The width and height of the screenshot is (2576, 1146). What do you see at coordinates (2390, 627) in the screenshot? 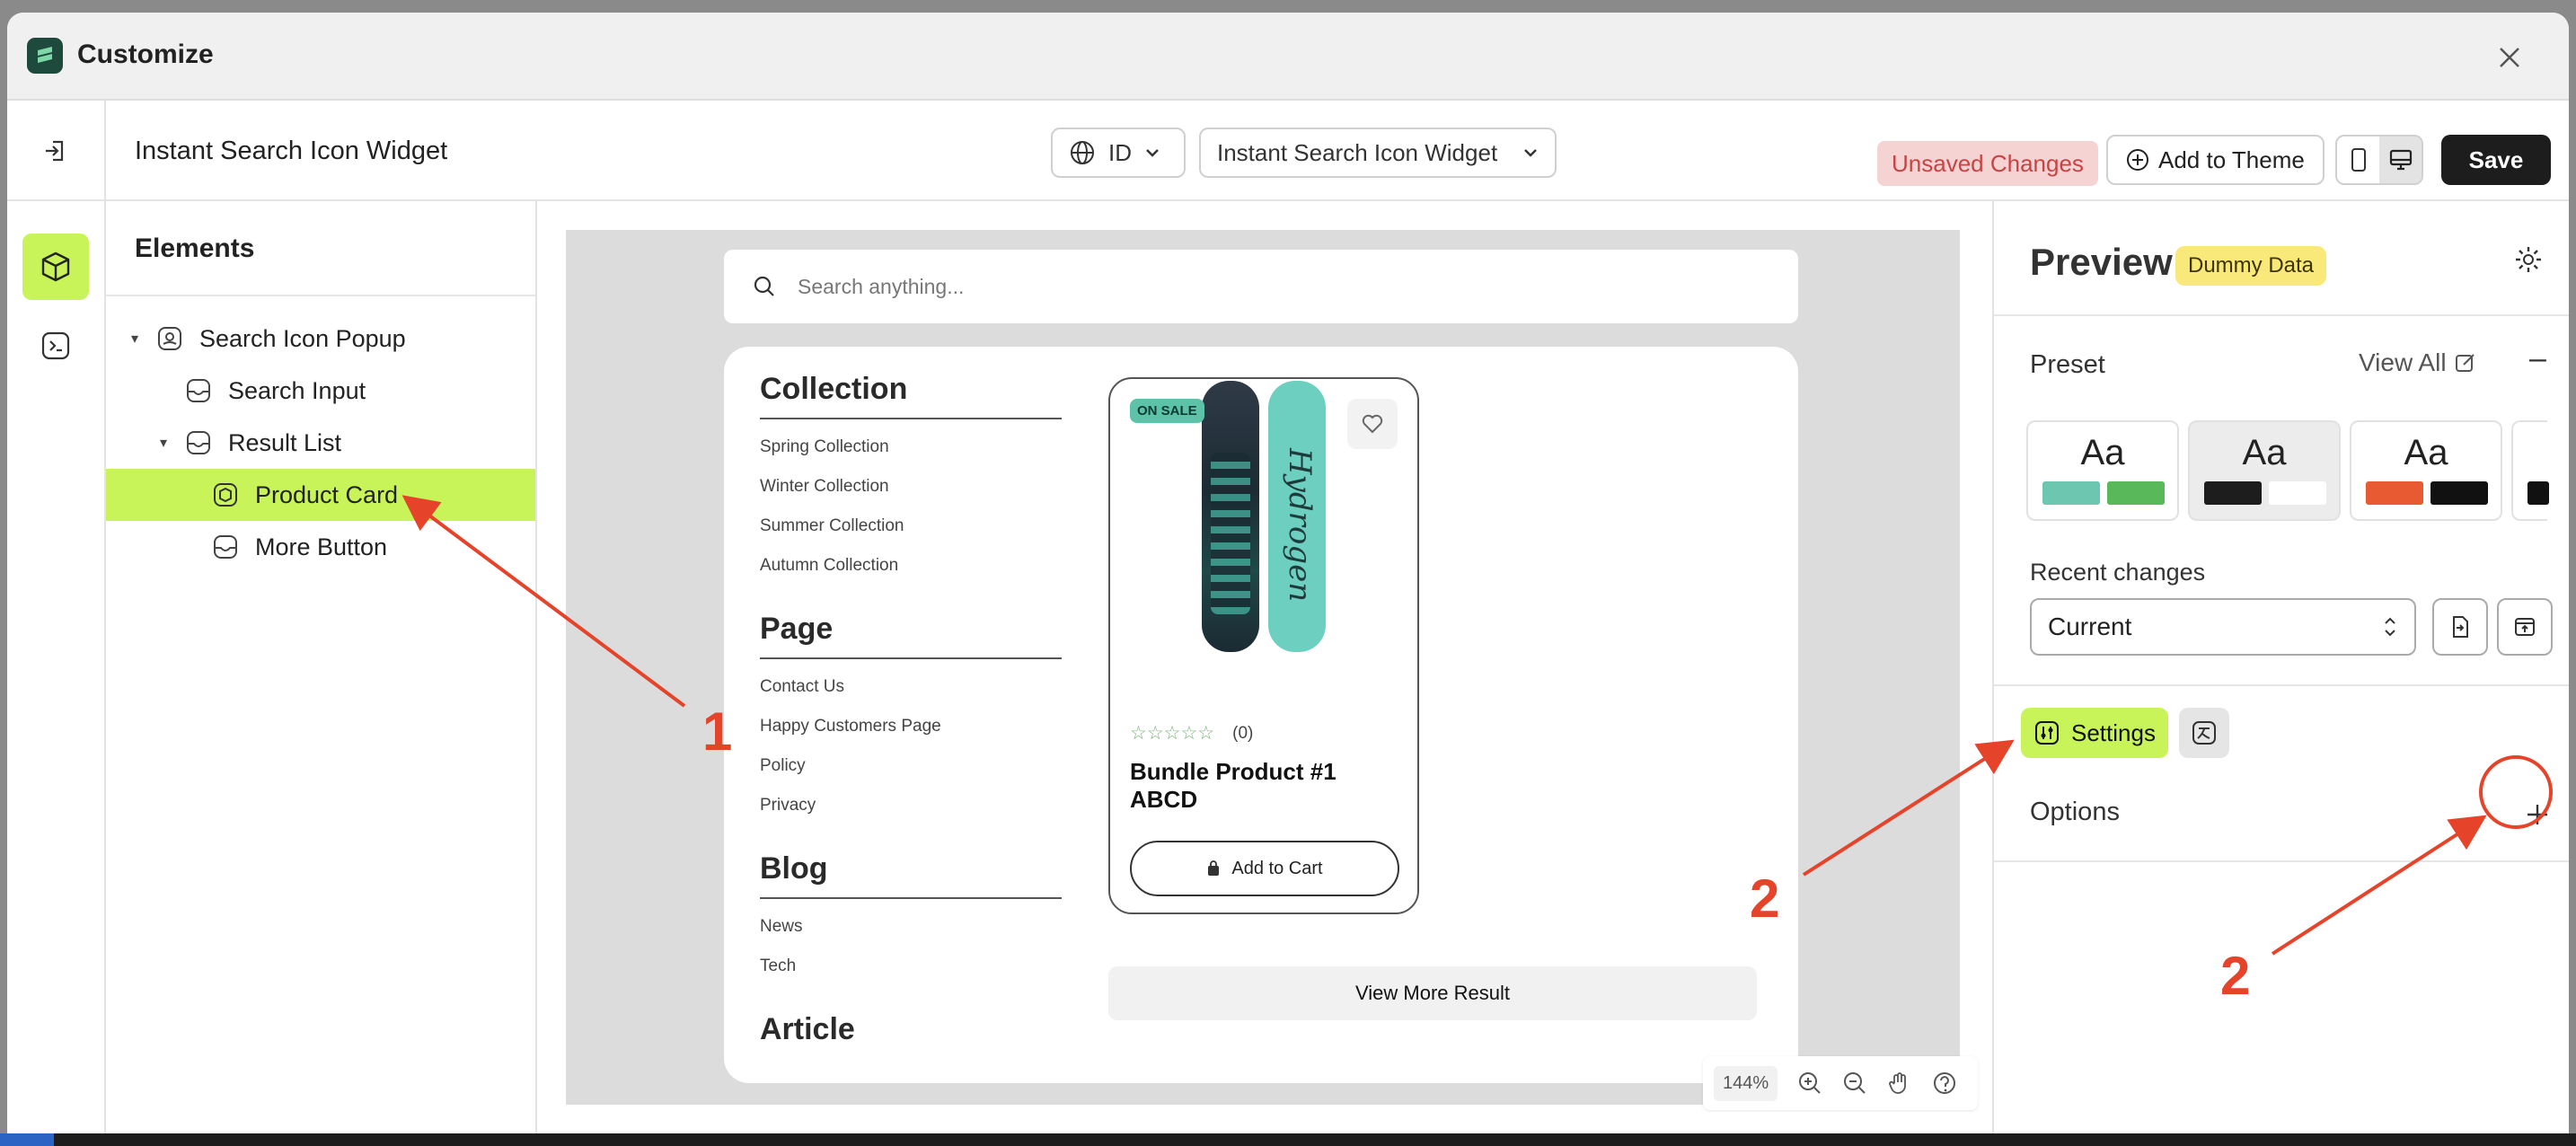
I see `chevron-up-down-icon` at bounding box center [2390, 627].